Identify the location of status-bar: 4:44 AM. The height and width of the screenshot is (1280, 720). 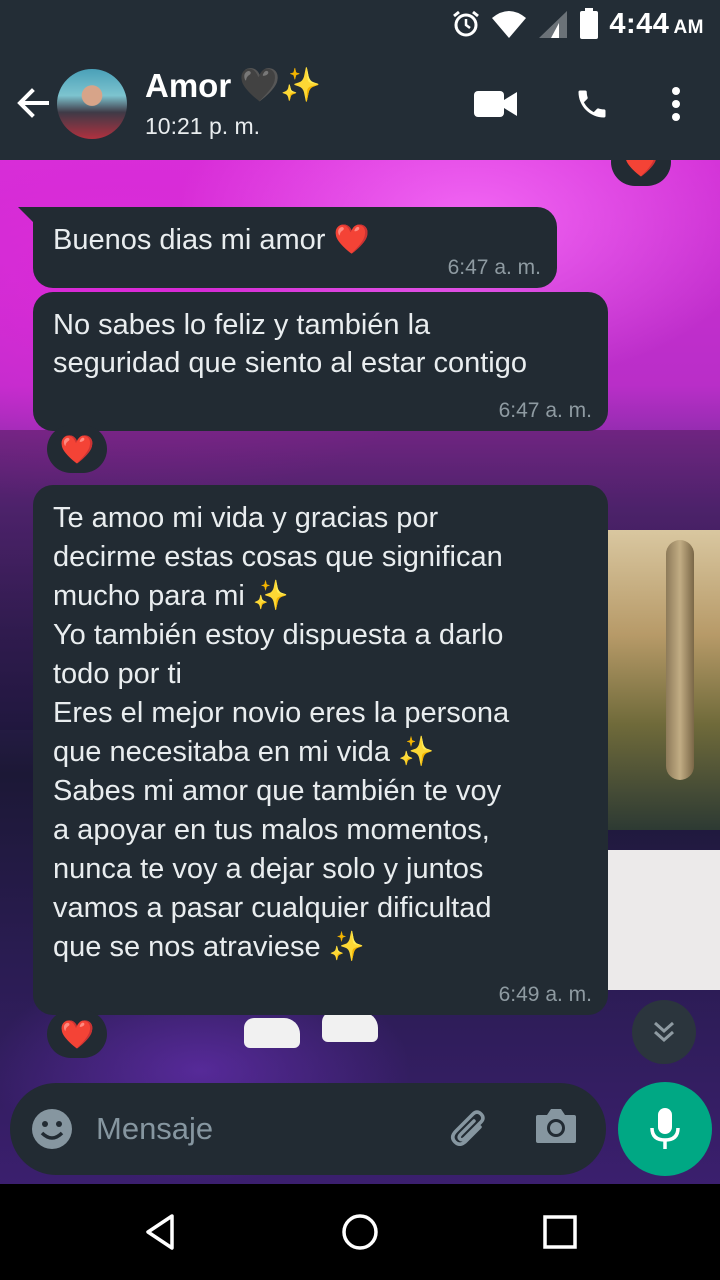
(360, 24).